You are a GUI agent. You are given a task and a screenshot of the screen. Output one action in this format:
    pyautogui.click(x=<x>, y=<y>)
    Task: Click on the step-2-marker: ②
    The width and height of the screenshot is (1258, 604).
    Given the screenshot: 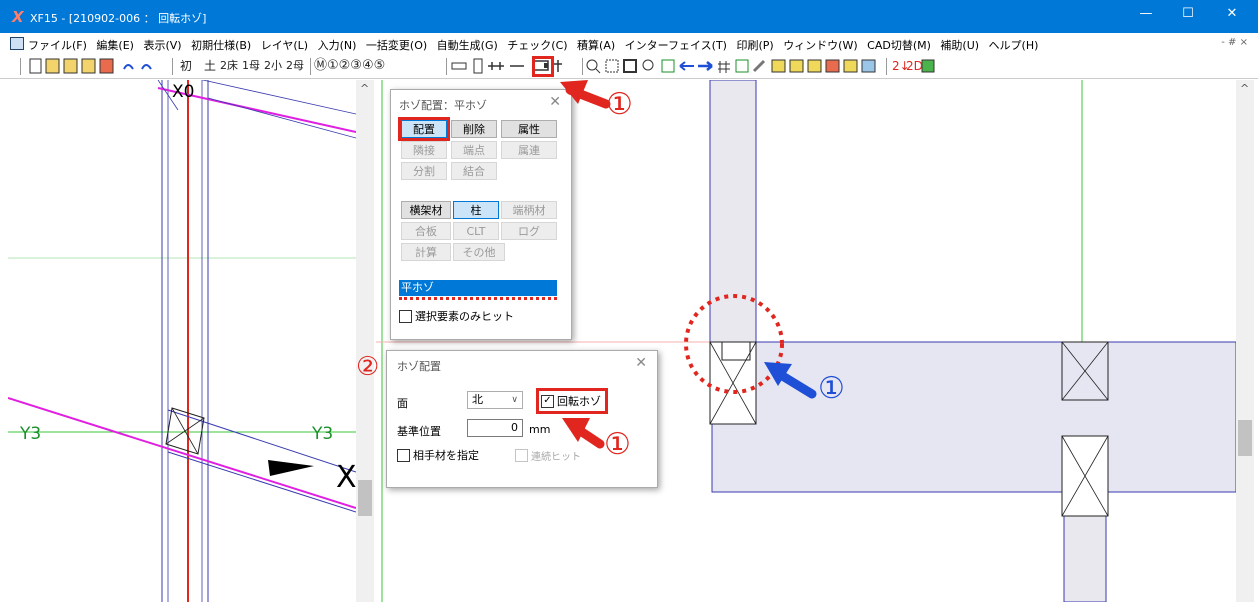 What is the action you would take?
    pyautogui.click(x=368, y=367)
    